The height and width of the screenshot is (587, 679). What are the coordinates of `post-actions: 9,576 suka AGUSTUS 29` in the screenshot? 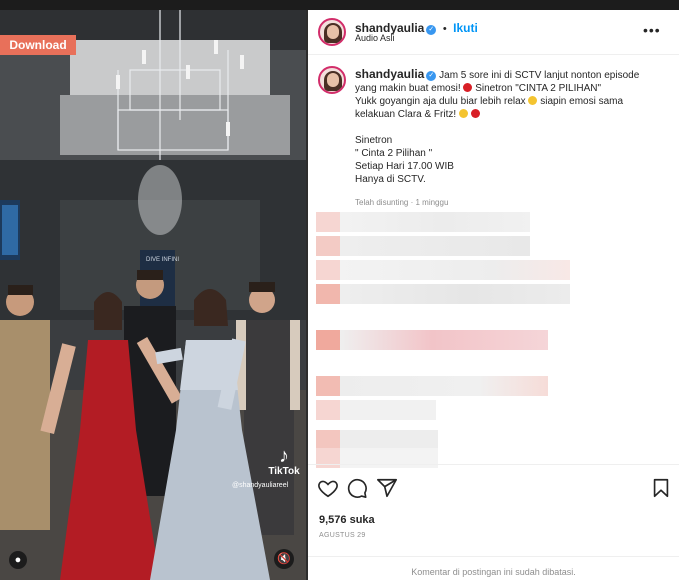 It's located at (493, 517).